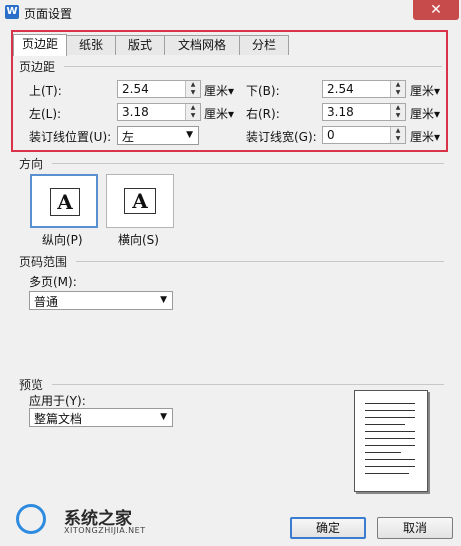 The width and height of the screenshot is (461, 546). I want to click on right-margin-unit: 厘米▾, so click(425, 113).